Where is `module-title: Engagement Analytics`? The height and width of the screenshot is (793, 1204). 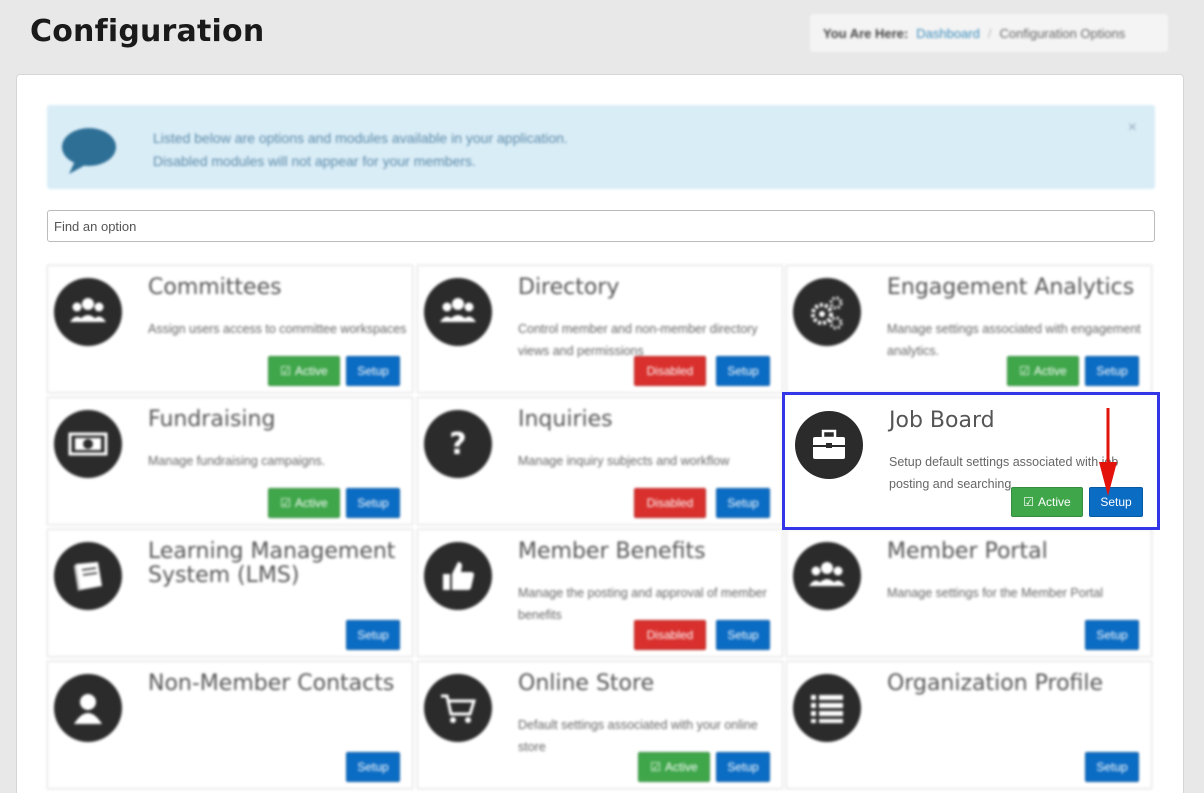 module-title: Engagement Analytics is located at coordinates (1011, 287).